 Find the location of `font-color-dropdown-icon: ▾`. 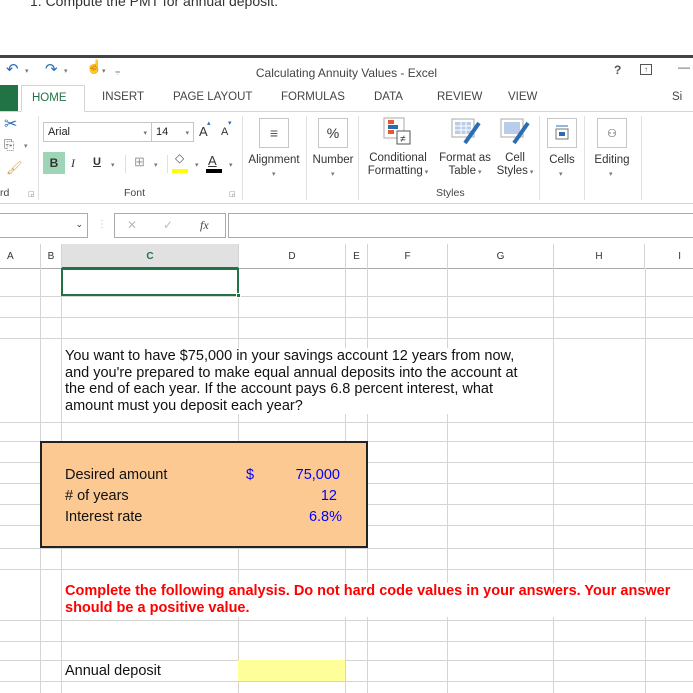

font-color-dropdown-icon: ▾ is located at coordinates (231, 165).